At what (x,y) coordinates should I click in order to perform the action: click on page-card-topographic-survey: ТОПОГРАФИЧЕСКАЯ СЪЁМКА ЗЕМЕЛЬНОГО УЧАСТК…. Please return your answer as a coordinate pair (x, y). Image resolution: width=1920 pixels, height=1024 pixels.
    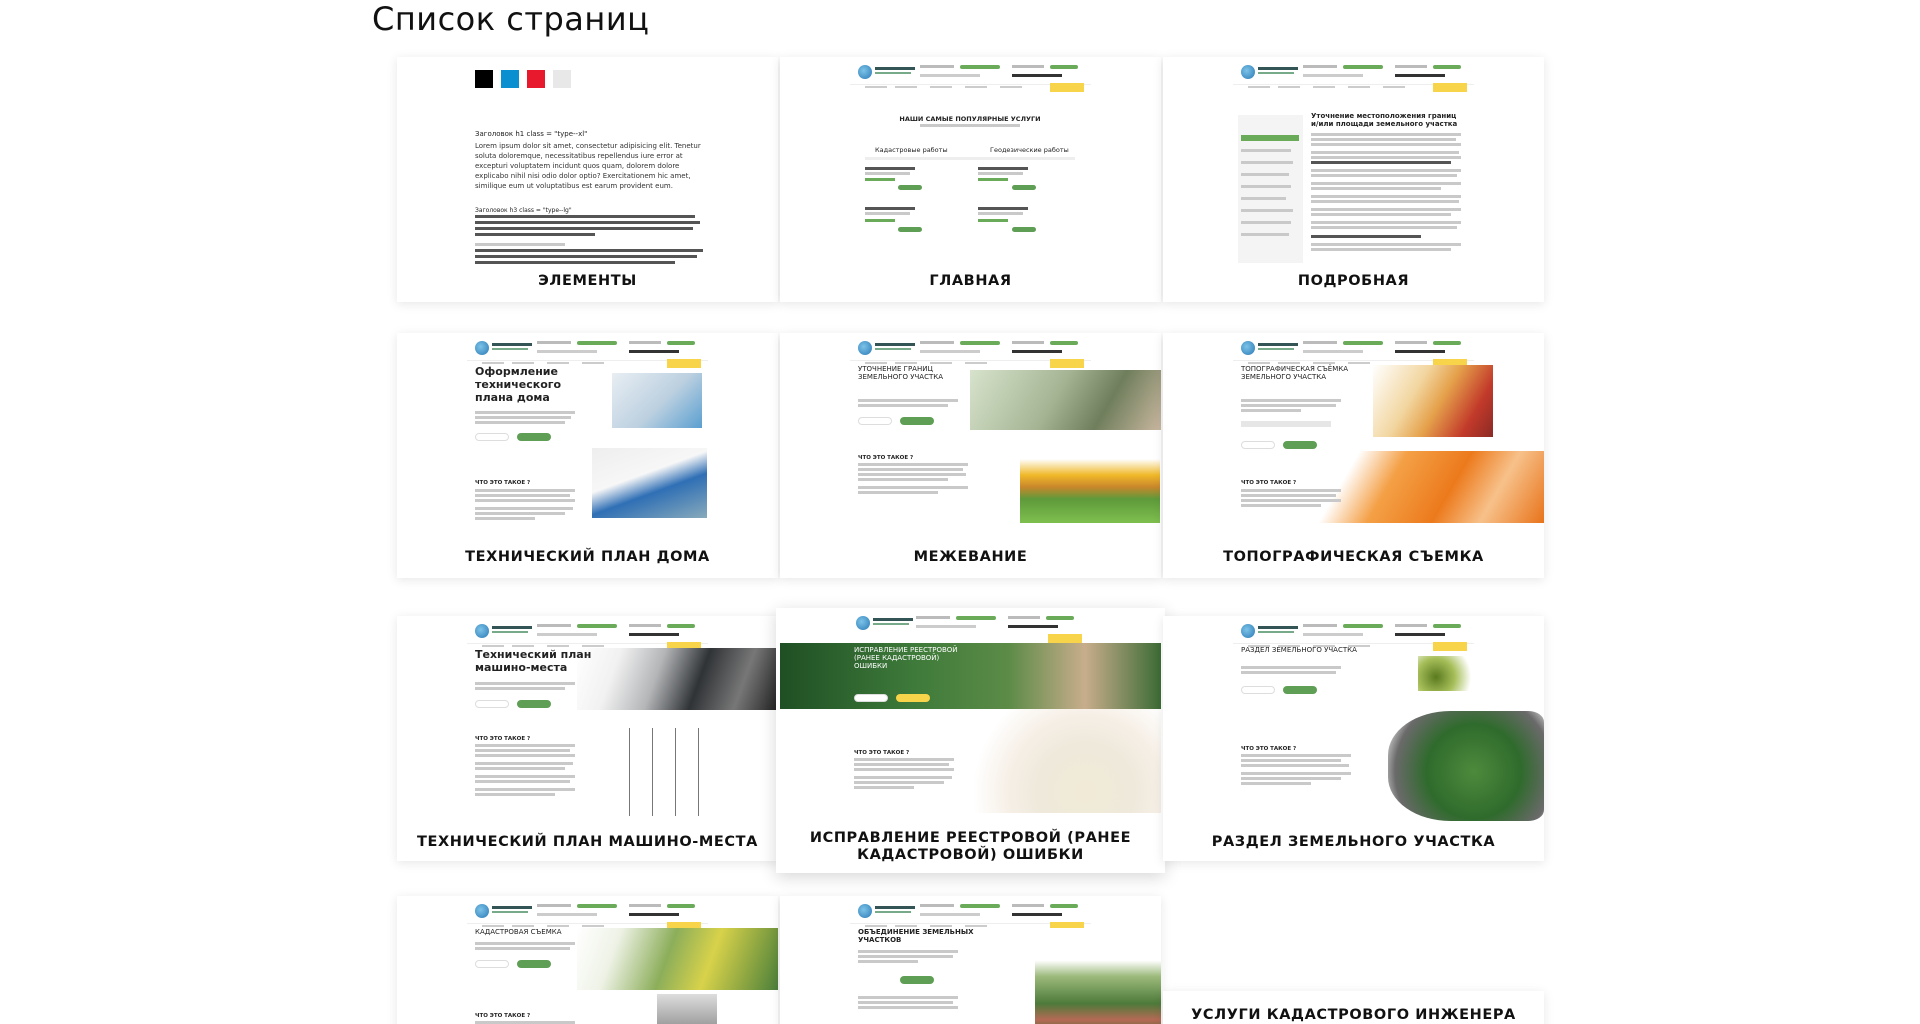
    Looking at the image, I should click on (1353, 455).